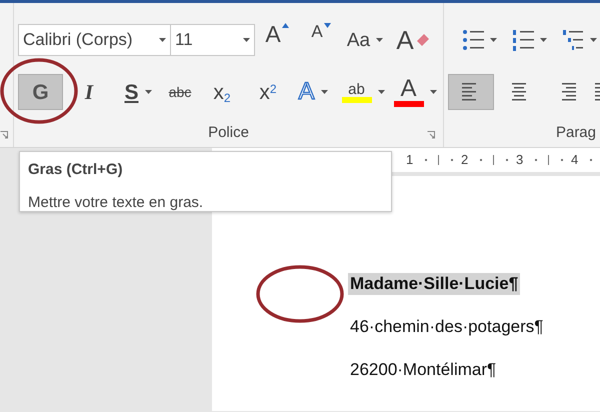 This screenshot has height=412, width=600. I want to click on align-icon, so click(519, 92).